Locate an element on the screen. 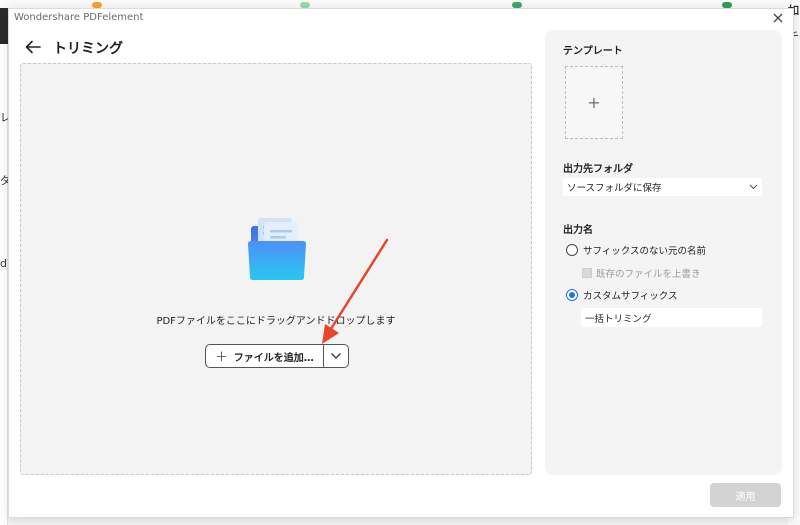  add-file-dropdown-button is located at coordinates (336, 356).